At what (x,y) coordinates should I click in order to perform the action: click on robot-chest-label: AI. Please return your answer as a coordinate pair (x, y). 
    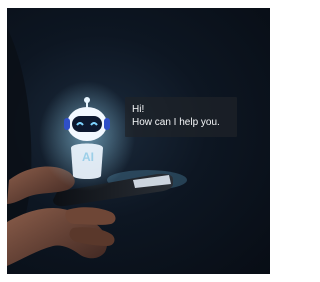
    Looking at the image, I should click on (88, 157).